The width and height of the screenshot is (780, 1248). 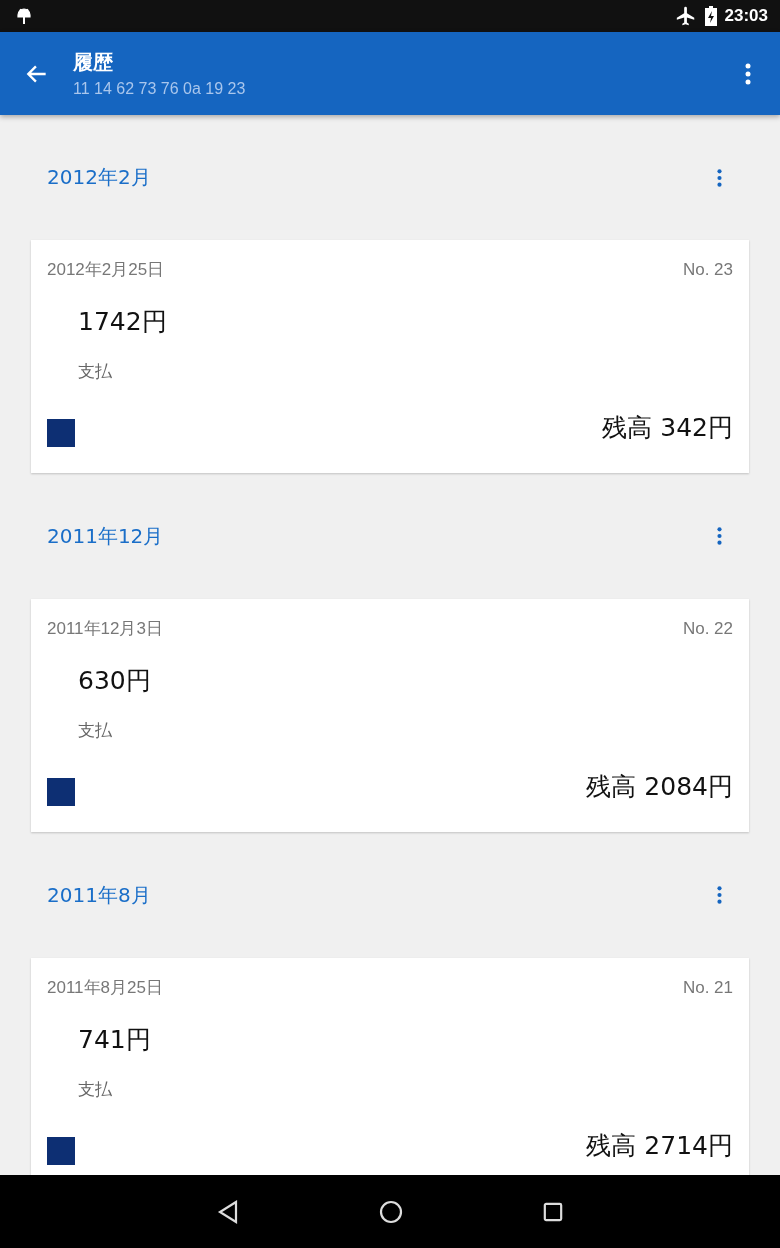 What do you see at coordinates (553, 1211) in the screenshot?
I see `recents-icon` at bounding box center [553, 1211].